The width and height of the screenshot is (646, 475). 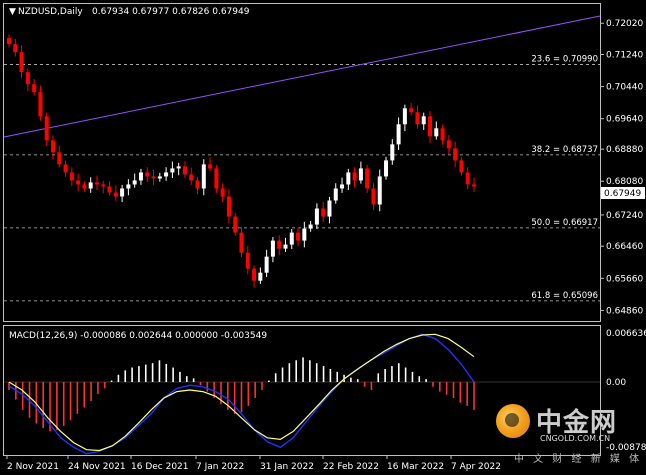 I want to click on price-tick-label: 0.71240, so click(x=624, y=56).